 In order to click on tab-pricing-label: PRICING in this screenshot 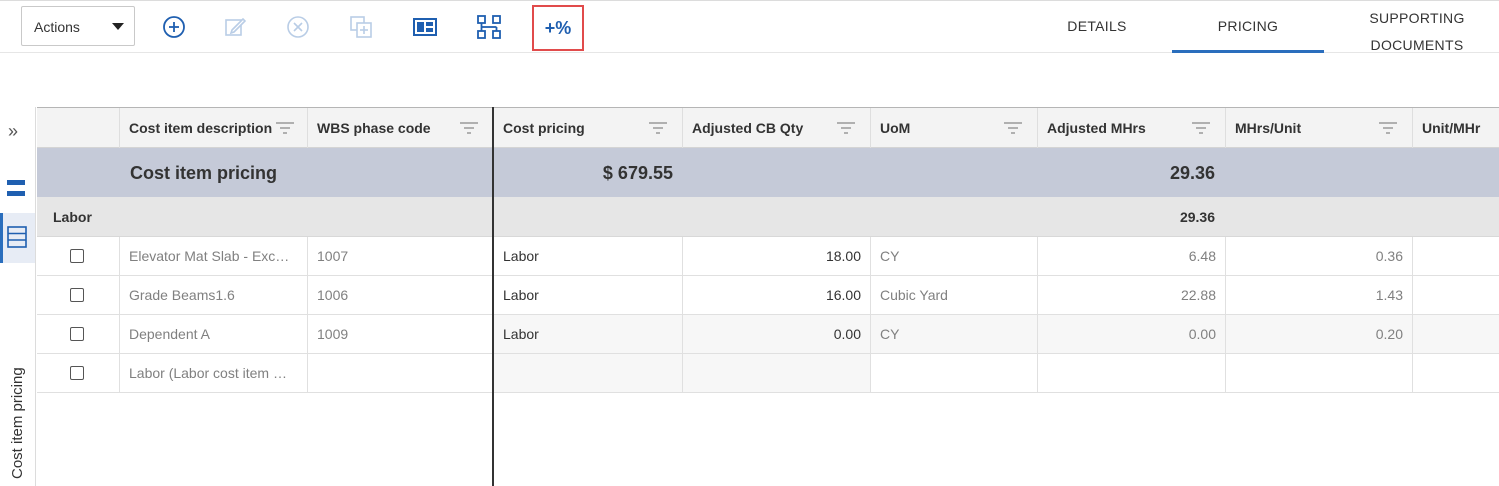, I will do `click(1248, 26)`.